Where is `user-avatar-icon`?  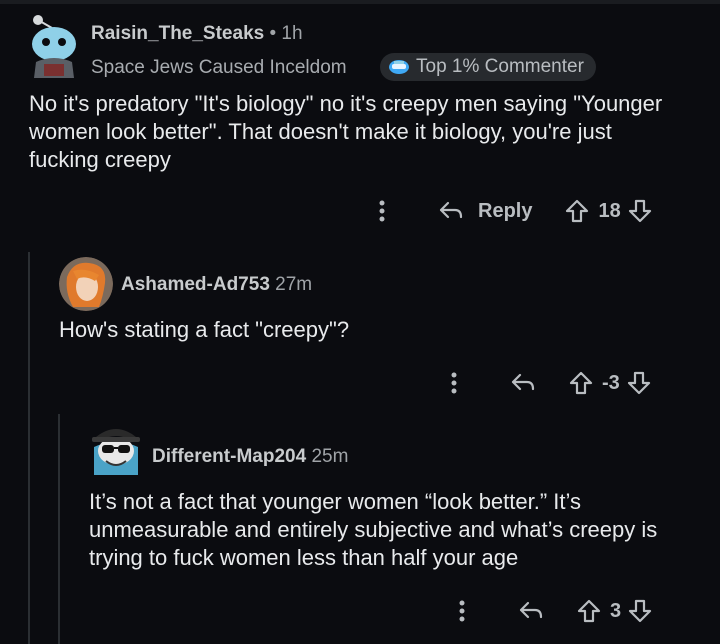 user-avatar-icon is located at coordinates (86, 284).